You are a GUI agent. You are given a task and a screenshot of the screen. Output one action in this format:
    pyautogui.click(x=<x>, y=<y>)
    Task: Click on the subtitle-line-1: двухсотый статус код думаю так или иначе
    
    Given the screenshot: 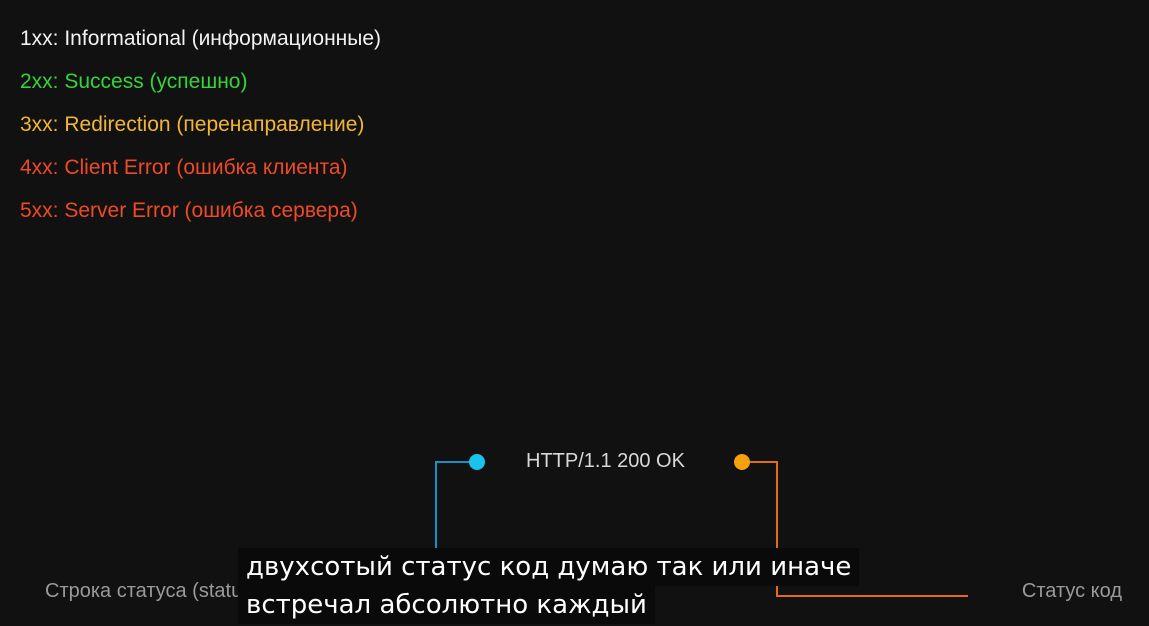 What is the action you would take?
    pyautogui.click(x=549, y=567)
    